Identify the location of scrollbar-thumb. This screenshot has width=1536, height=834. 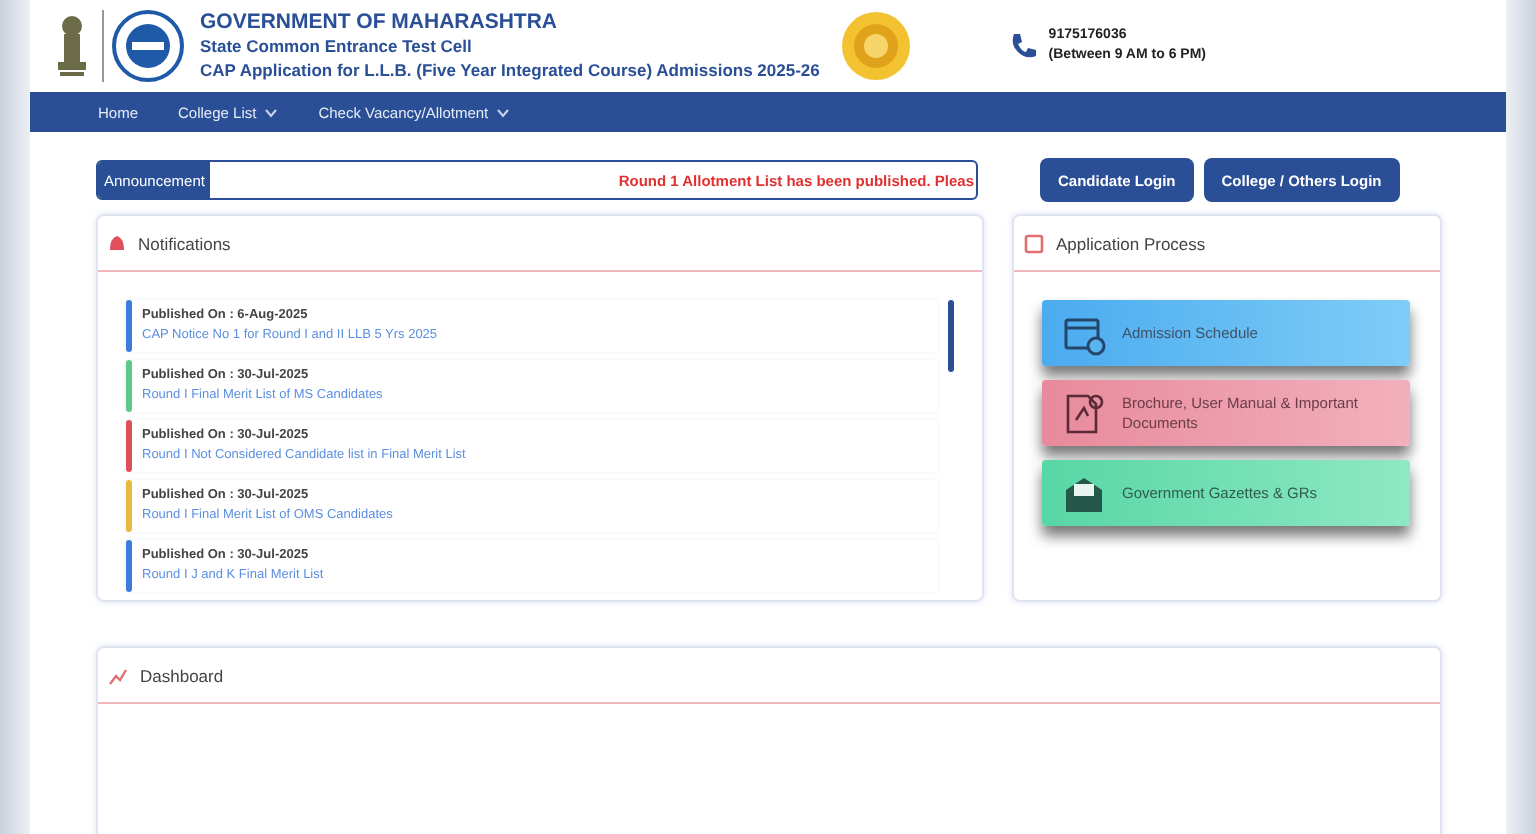
(951, 336).